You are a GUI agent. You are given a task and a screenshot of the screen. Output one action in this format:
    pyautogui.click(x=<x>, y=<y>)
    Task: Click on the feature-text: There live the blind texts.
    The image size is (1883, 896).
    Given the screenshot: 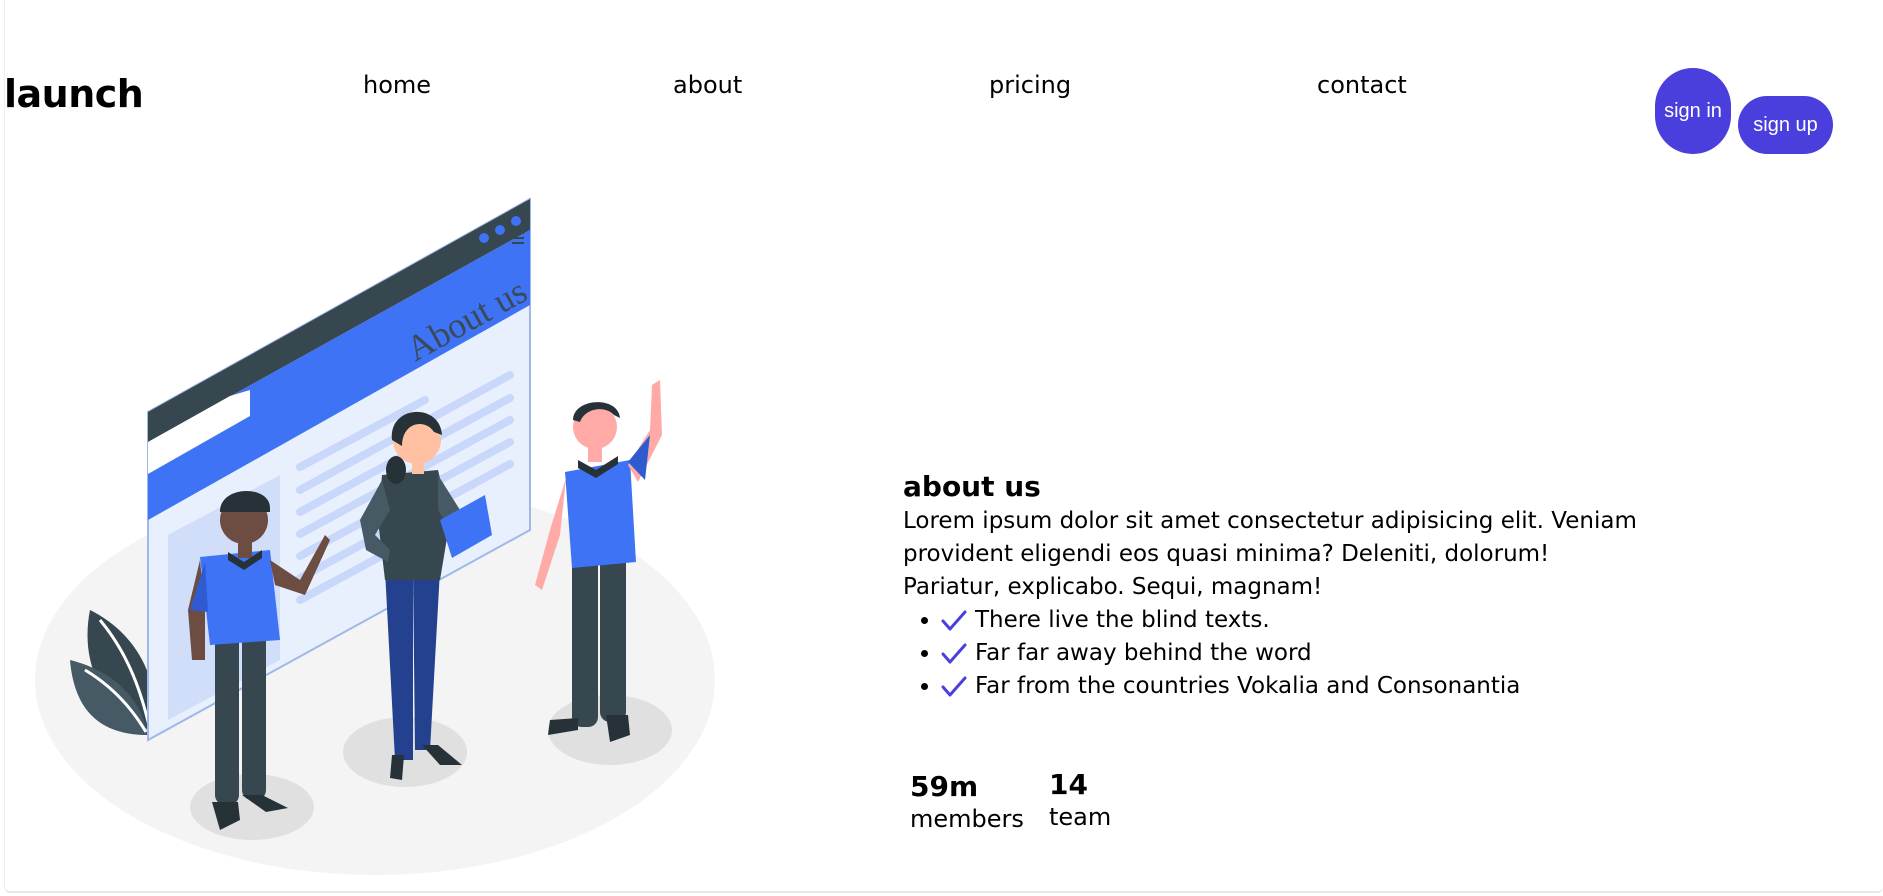 What is the action you would take?
    pyautogui.click(x=1122, y=620)
    